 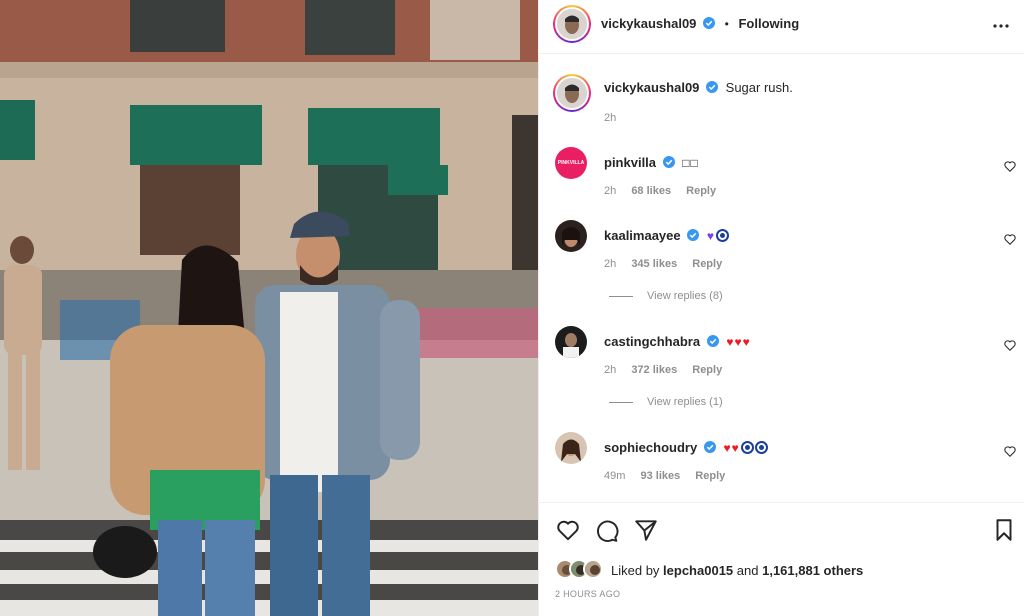 What do you see at coordinates (759, 87) in the screenshot?
I see `caption-text: Sugar rush.` at bounding box center [759, 87].